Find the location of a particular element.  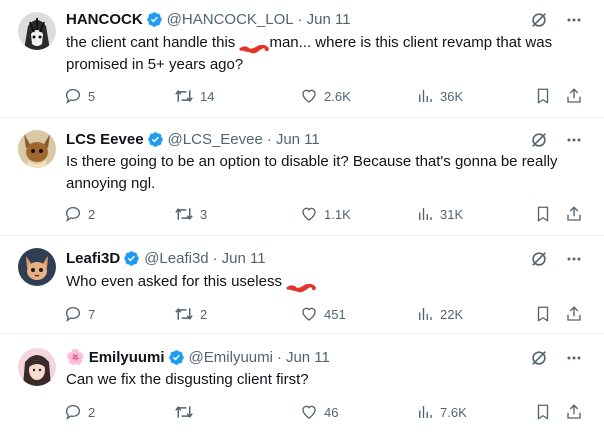

like-count: 46 is located at coordinates (331, 412).